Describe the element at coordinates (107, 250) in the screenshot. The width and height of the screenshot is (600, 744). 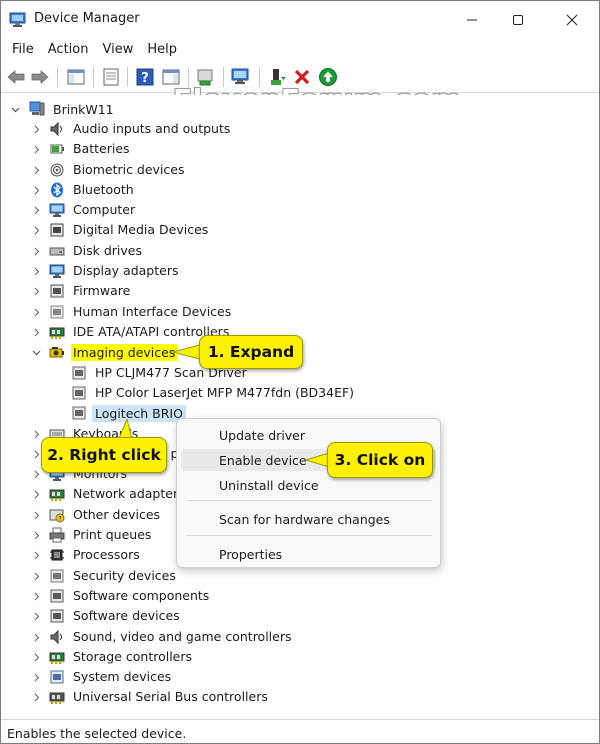
I see `tree-category-row-label: Disk drives` at that location.